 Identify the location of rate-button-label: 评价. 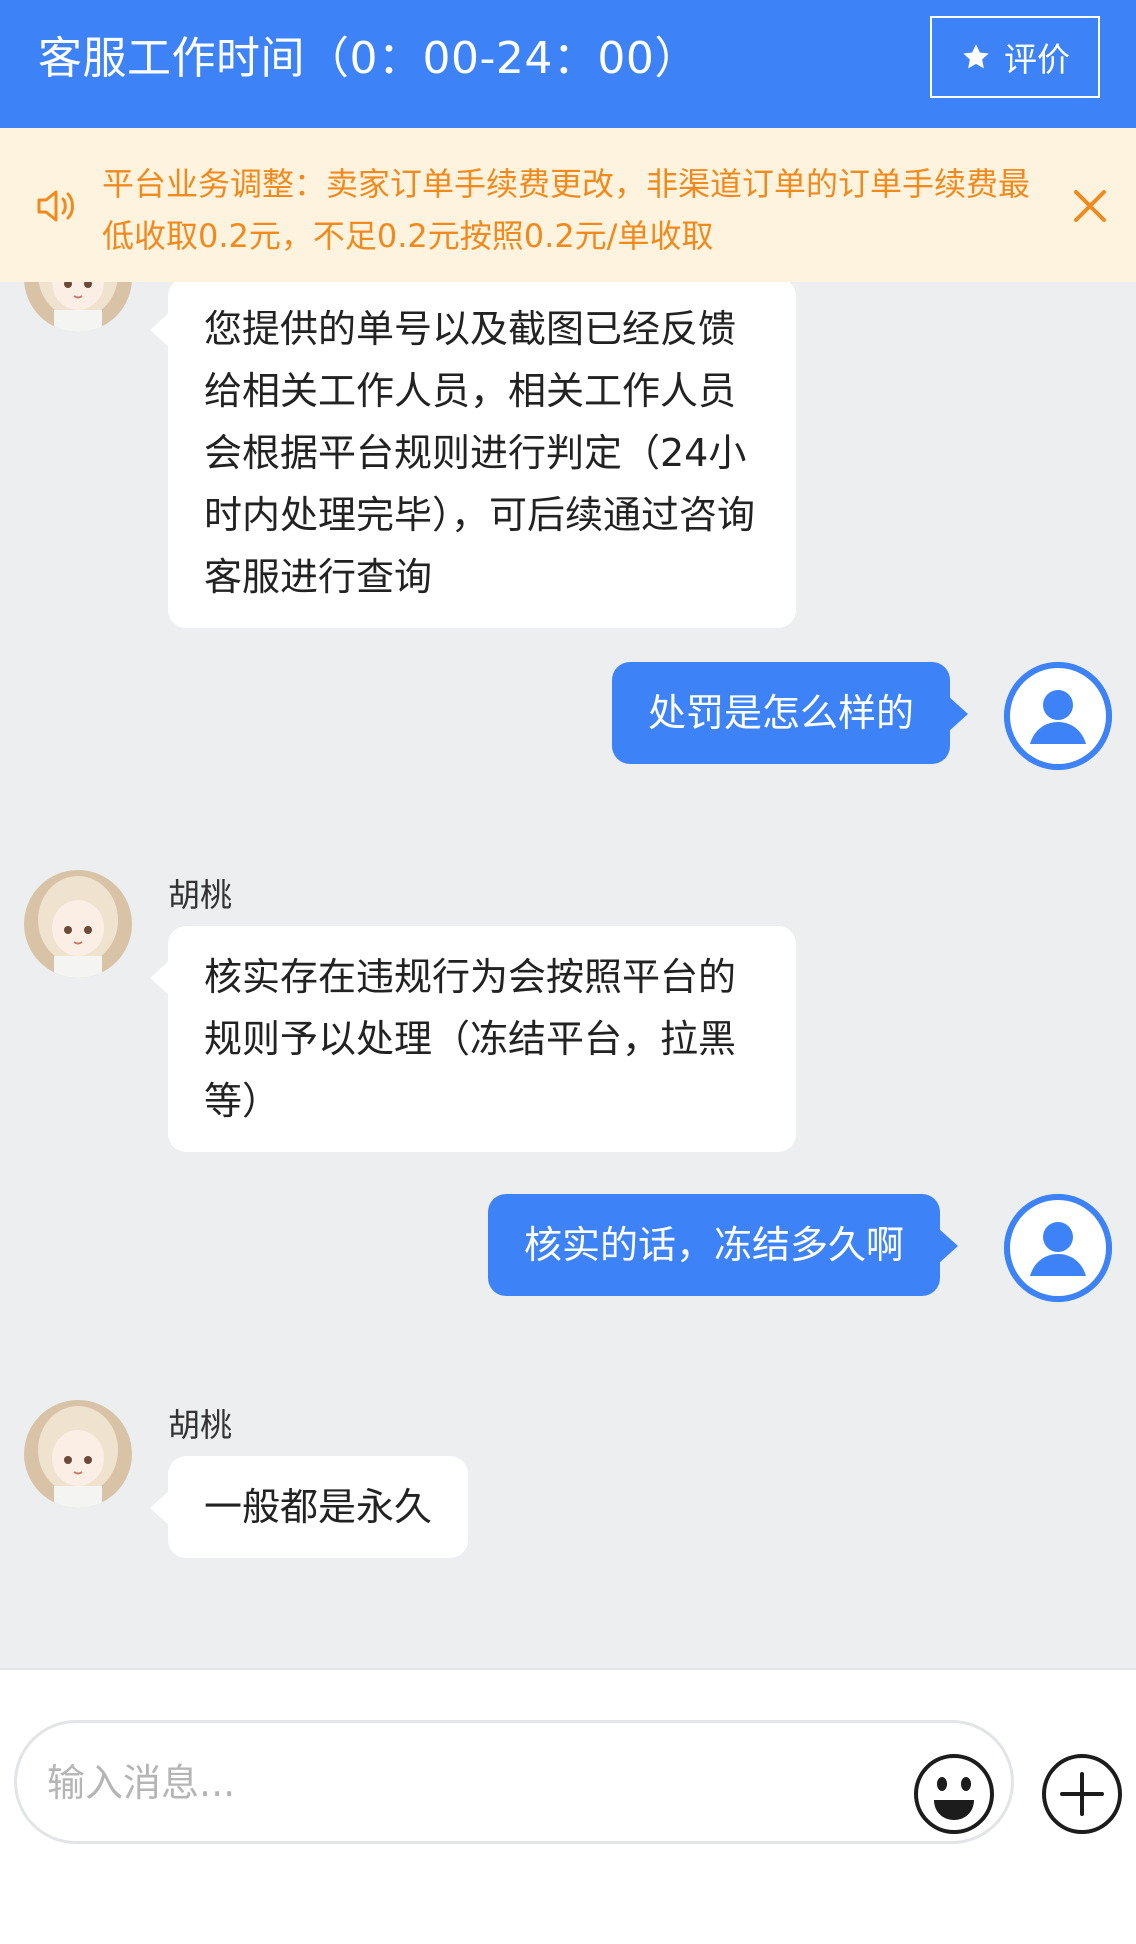
(1037, 59).